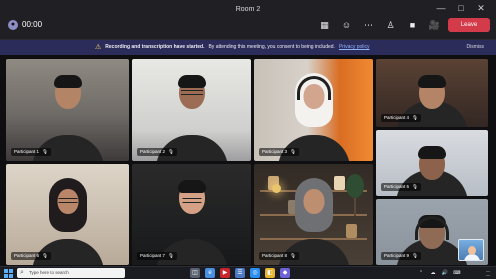 The image size is (496, 279). What do you see at coordinates (397, 117) in the screenshot?
I see `participant-name: Participant 4` at bounding box center [397, 117].